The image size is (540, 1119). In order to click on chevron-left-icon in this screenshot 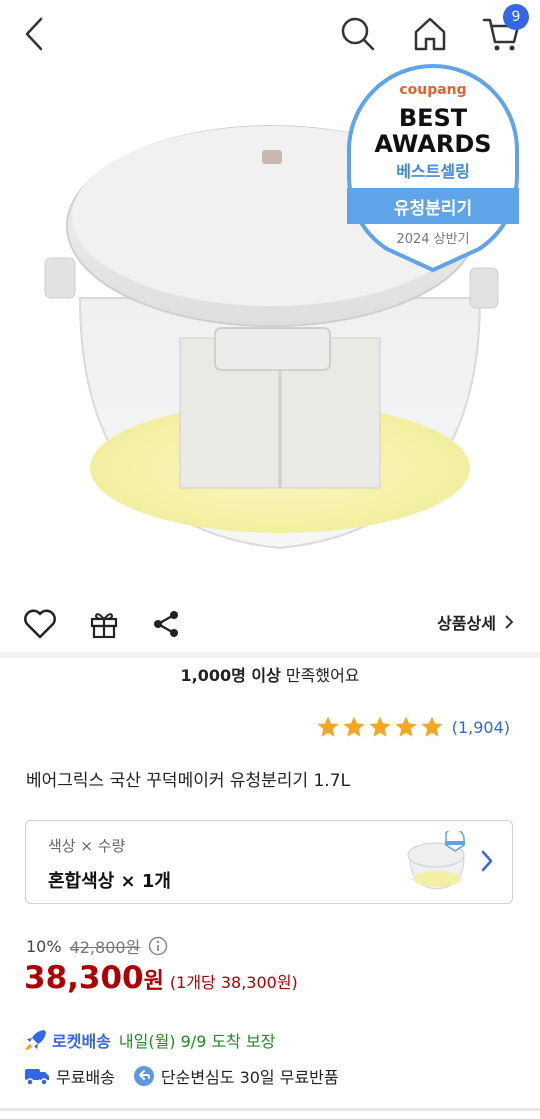, I will do `click(34, 34)`.